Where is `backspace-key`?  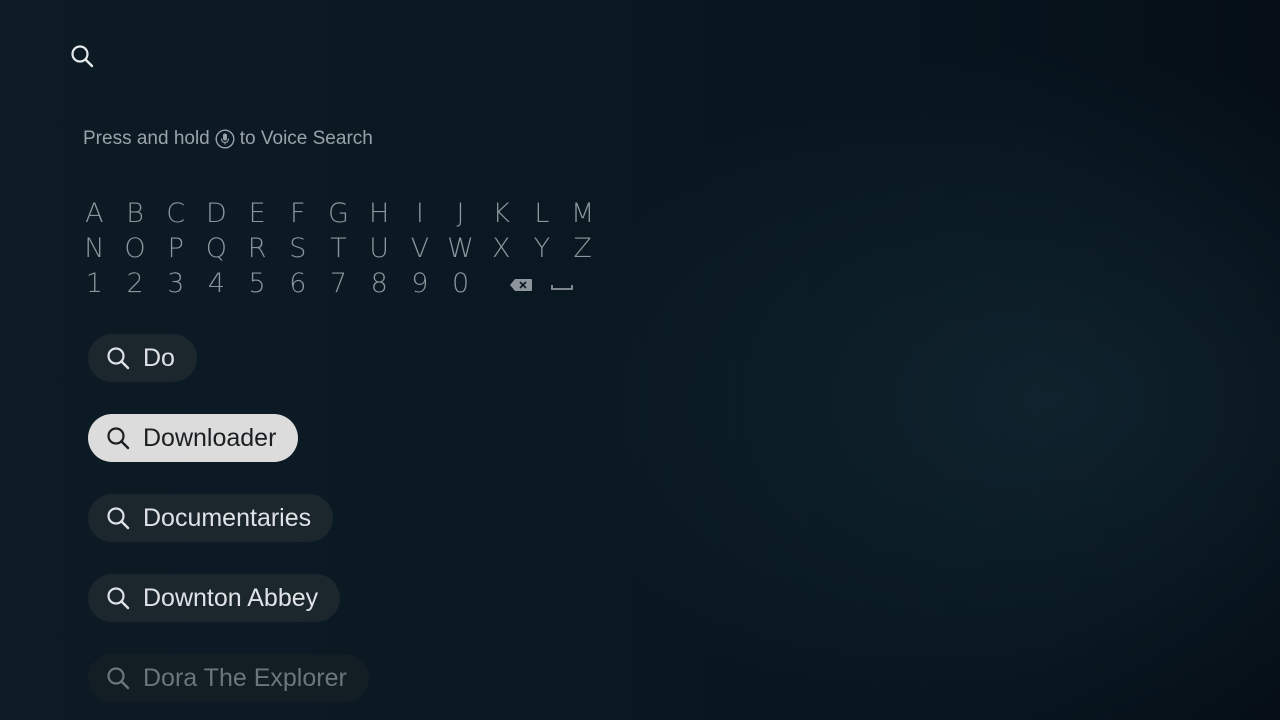 backspace-key is located at coordinates (521, 283).